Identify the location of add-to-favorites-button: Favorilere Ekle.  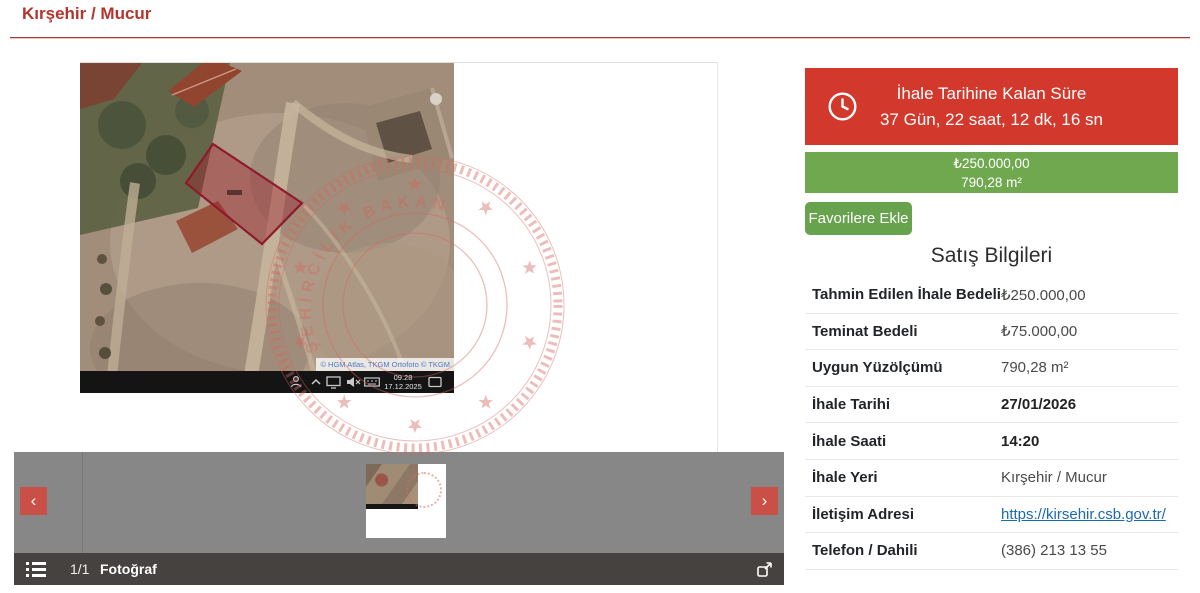
(858, 218).